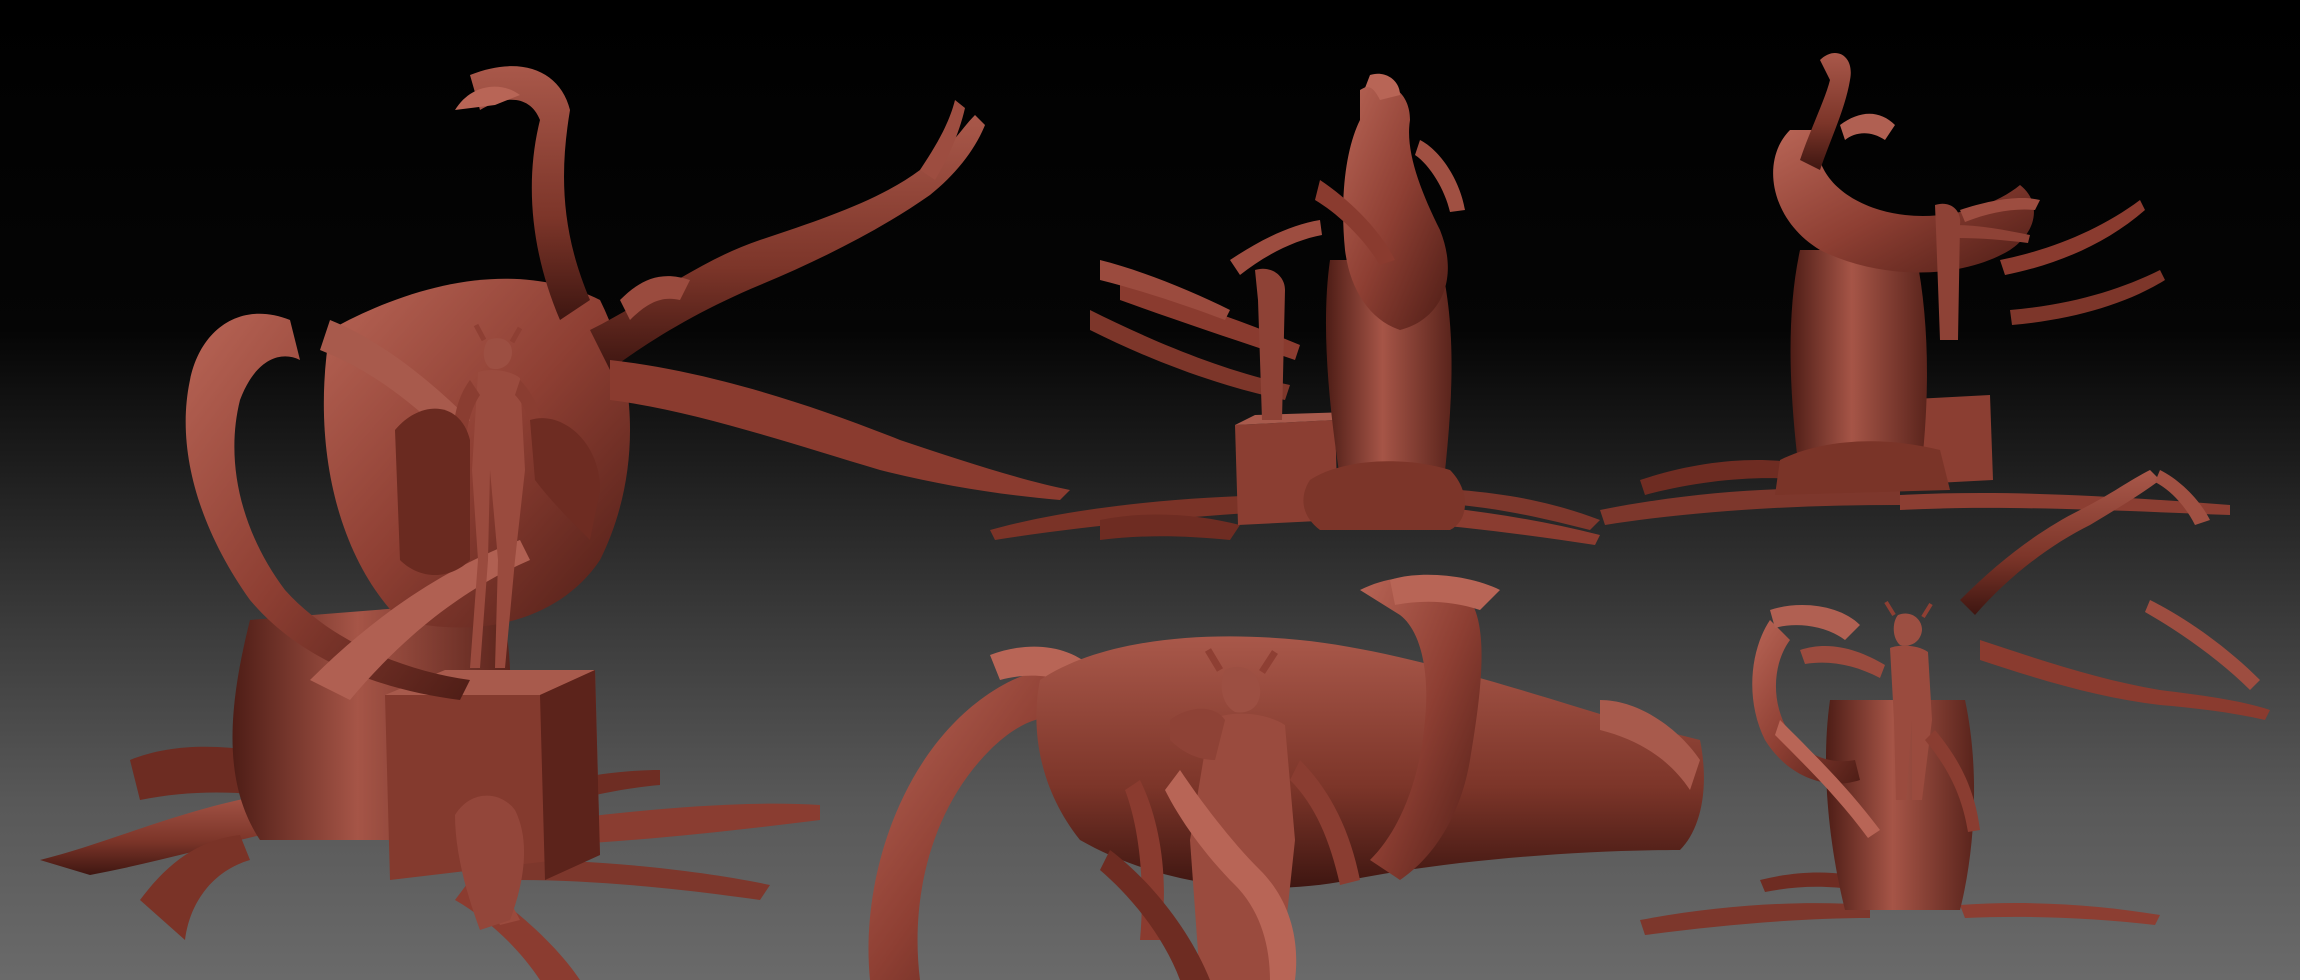  Describe the element at coordinates (1915, 288) in the screenshot. I see `view-back` at that location.